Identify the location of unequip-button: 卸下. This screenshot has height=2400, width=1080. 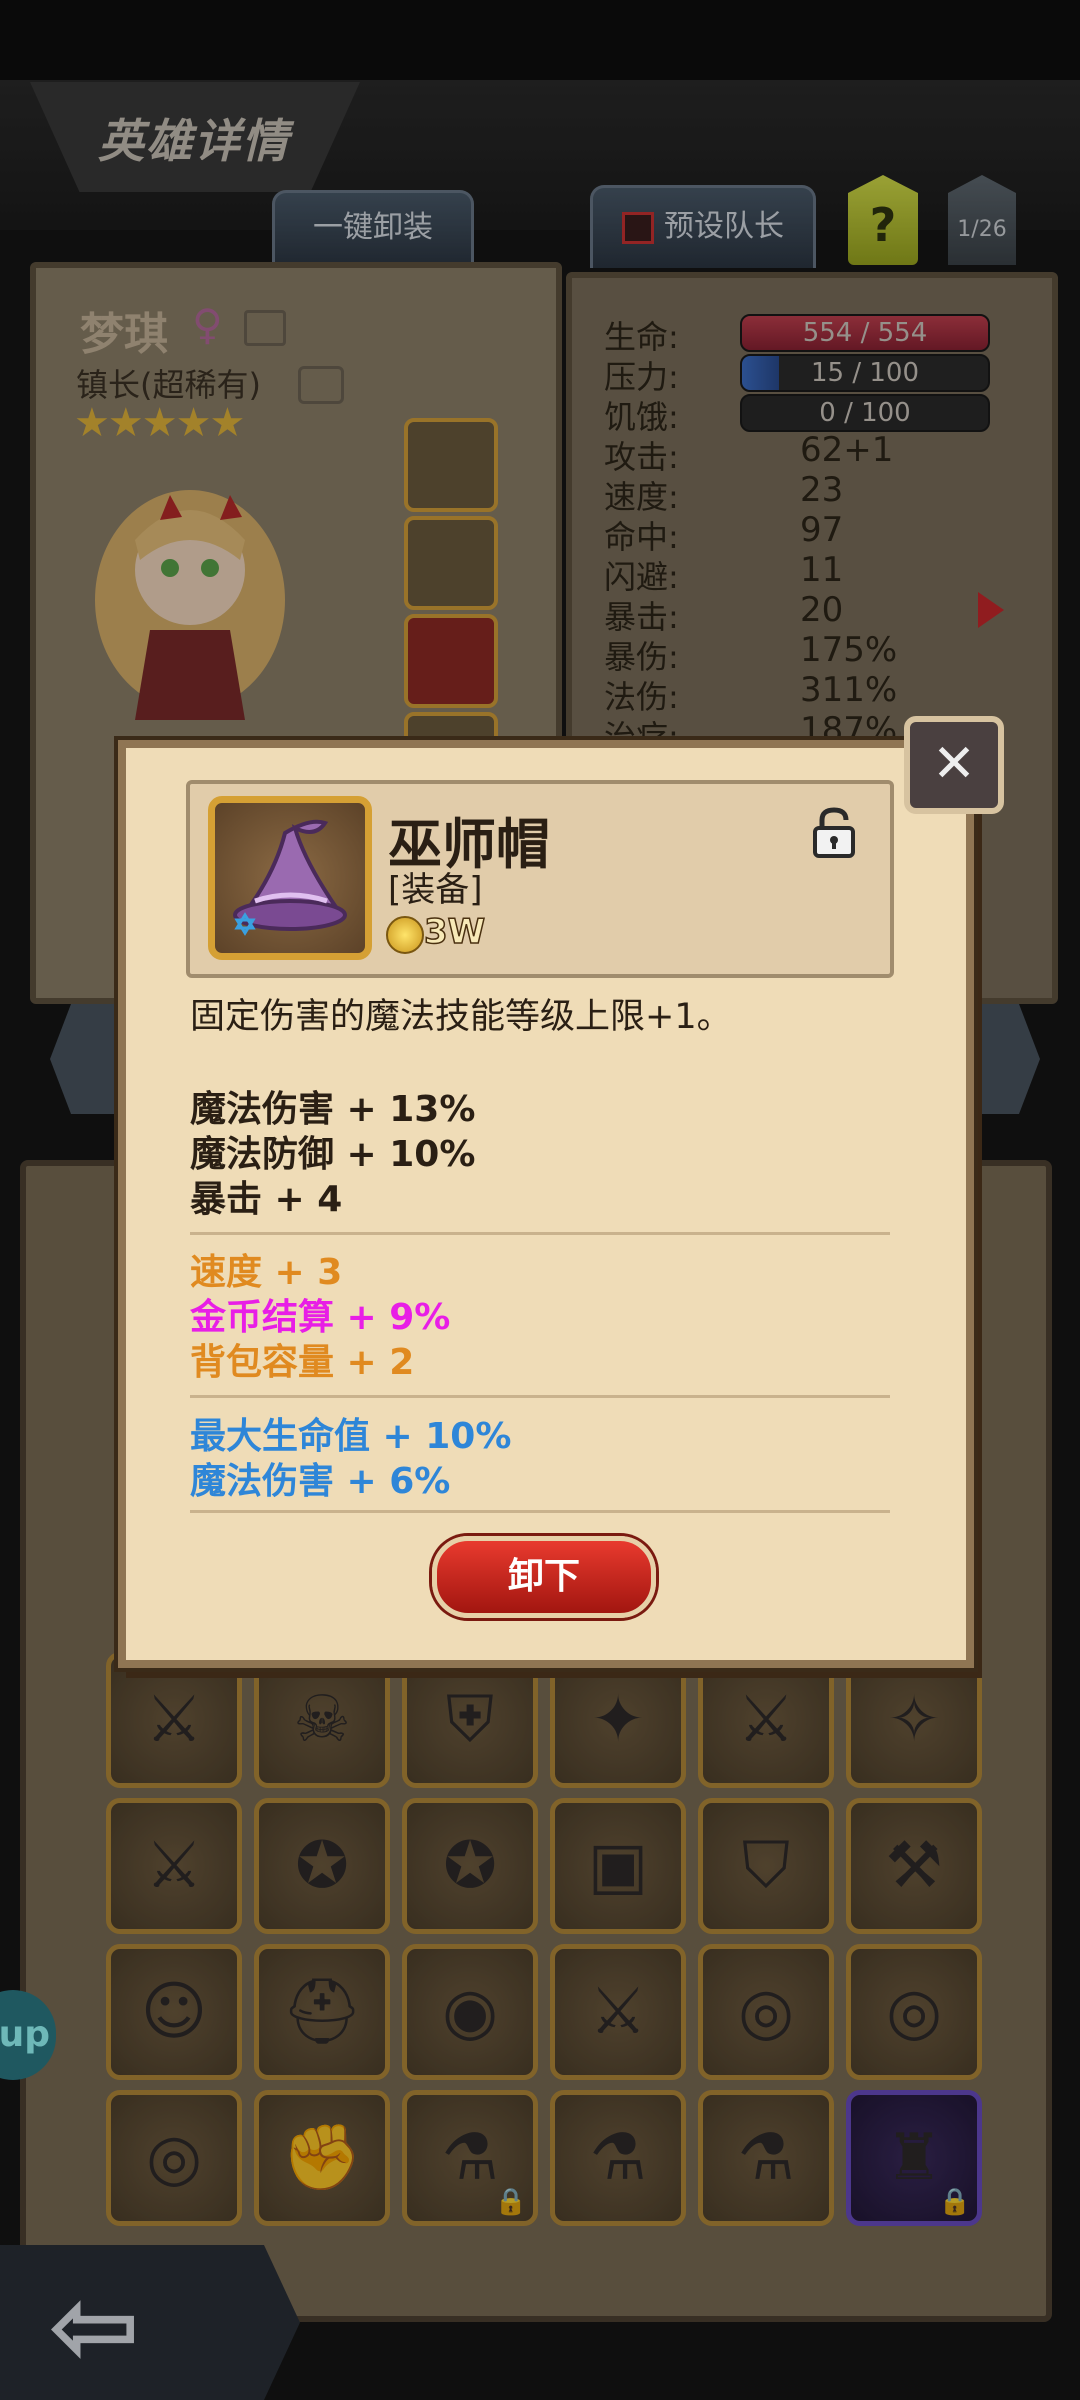
(544, 1577).